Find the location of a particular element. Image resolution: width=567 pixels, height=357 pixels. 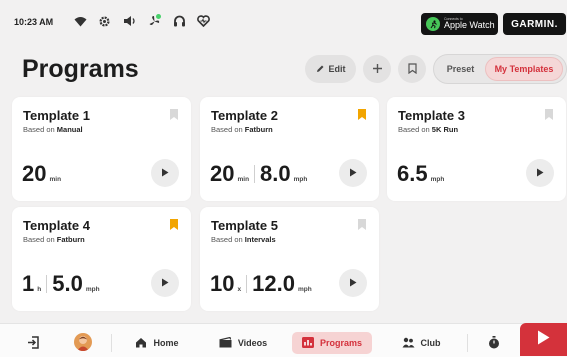

template-title: Template 2 is located at coordinates (244, 115).